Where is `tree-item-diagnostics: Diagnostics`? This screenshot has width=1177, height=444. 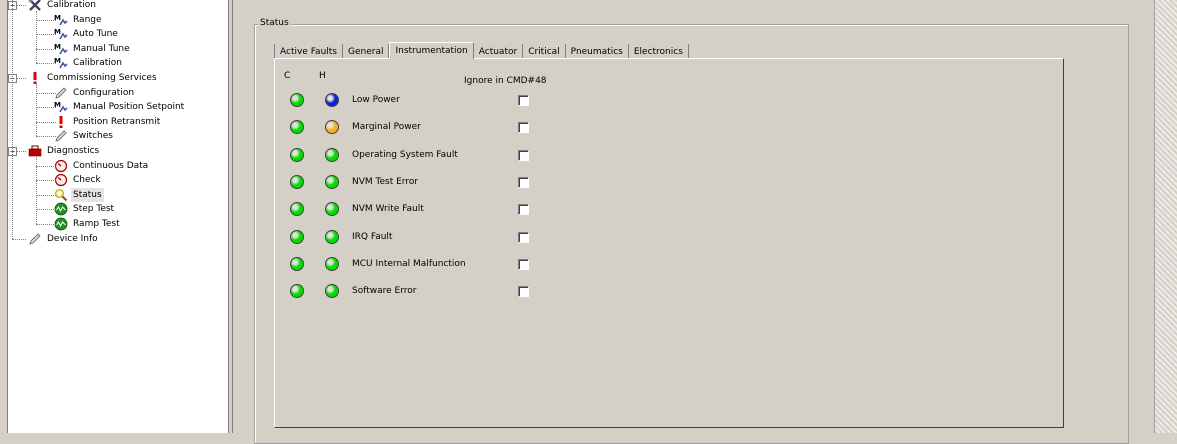
tree-item-diagnostics: Diagnostics is located at coordinates (64, 151).